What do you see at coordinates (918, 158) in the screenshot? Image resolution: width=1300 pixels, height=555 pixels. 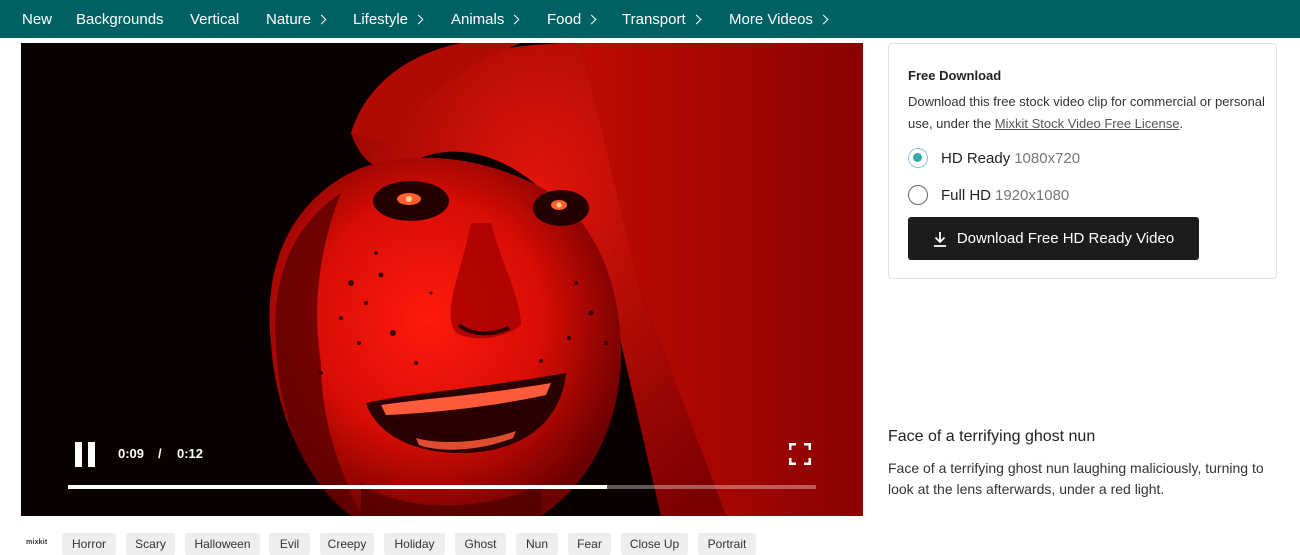 I see `radio-selected-icon` at bounding box center [918, 158].